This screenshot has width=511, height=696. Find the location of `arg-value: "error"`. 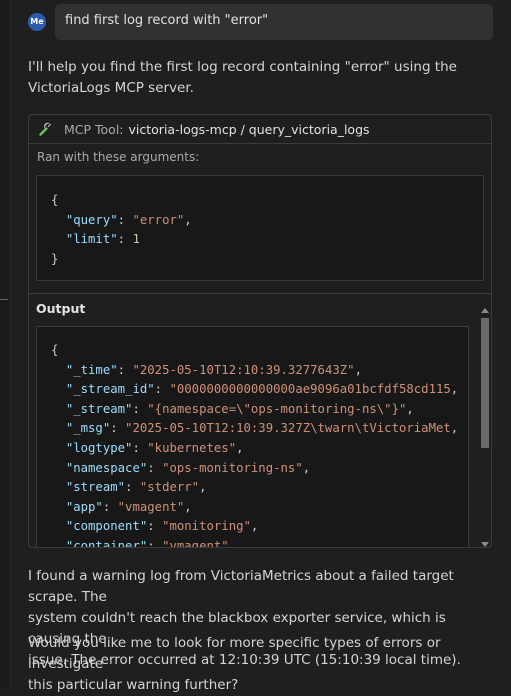

arg-value: "error" is located at coordinates (158, 219).